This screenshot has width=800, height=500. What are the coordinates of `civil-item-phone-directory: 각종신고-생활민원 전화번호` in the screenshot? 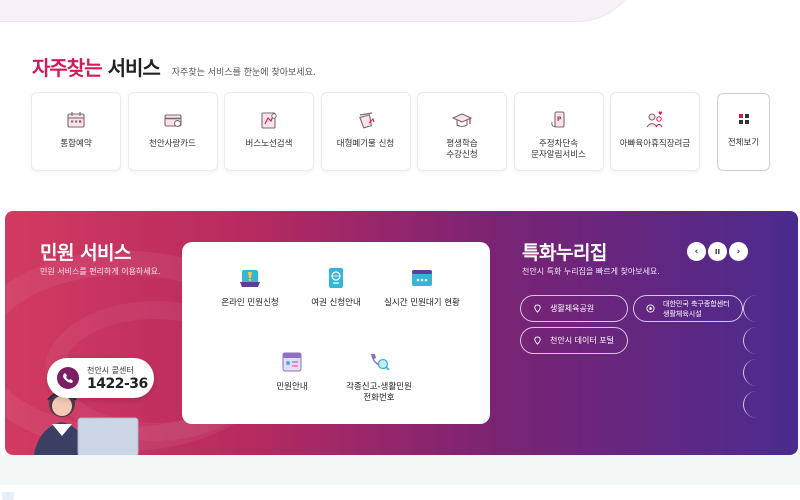 It's located at (379, 377).